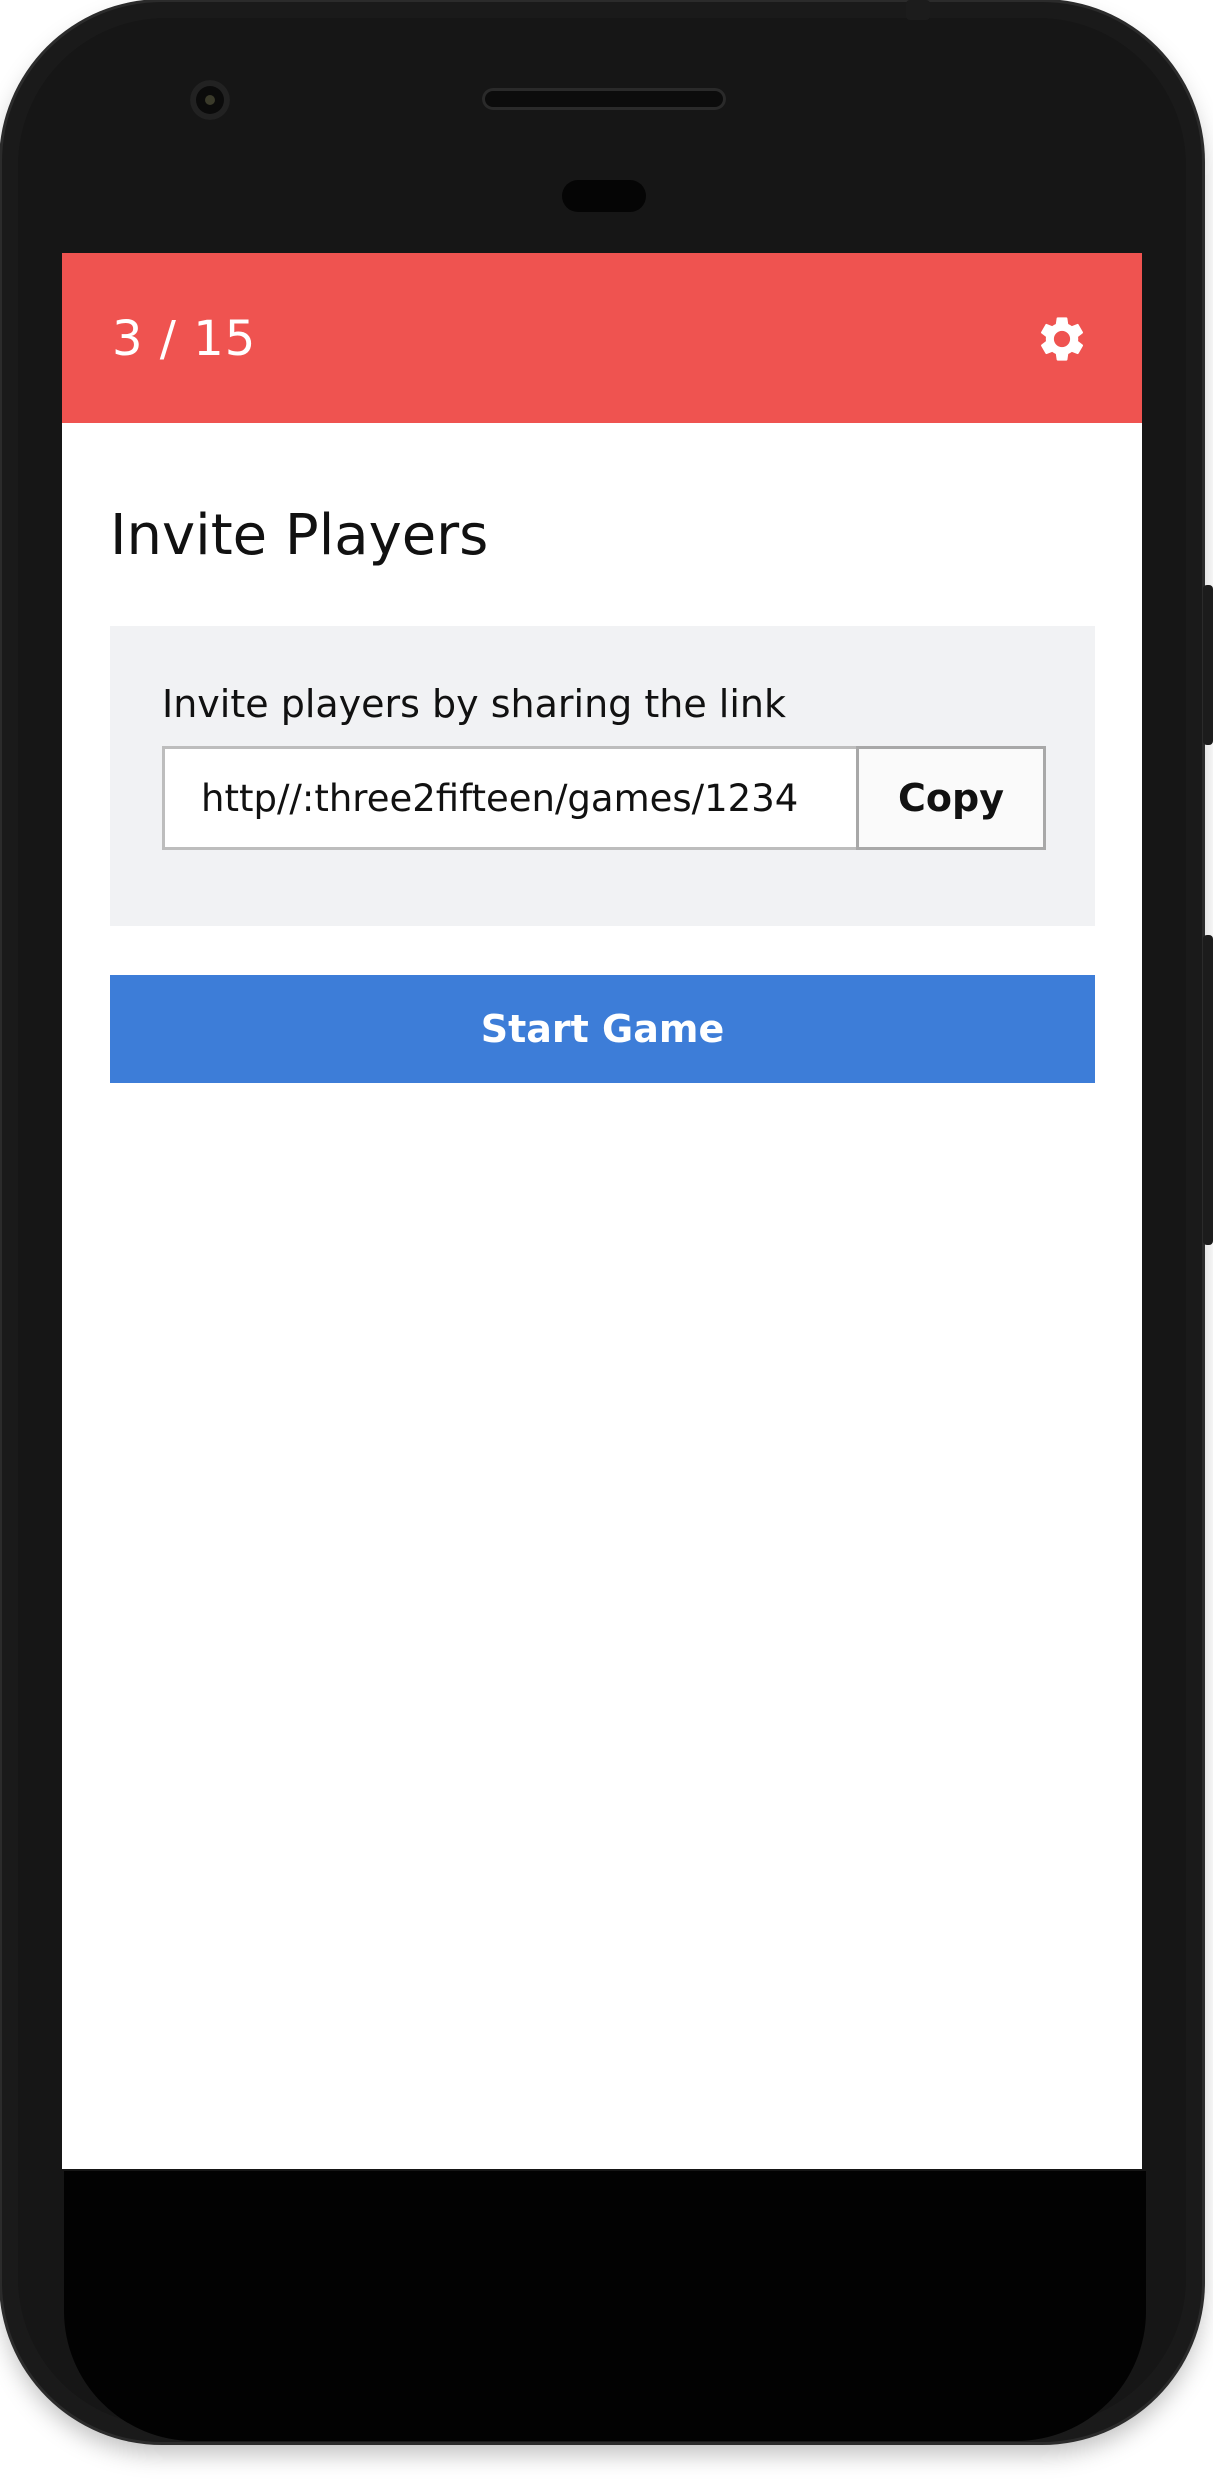 Image resolution: width=1213 pixels, height=2487 pixels. I want to click on app-bar: 3 / 15, so click(602, 338).